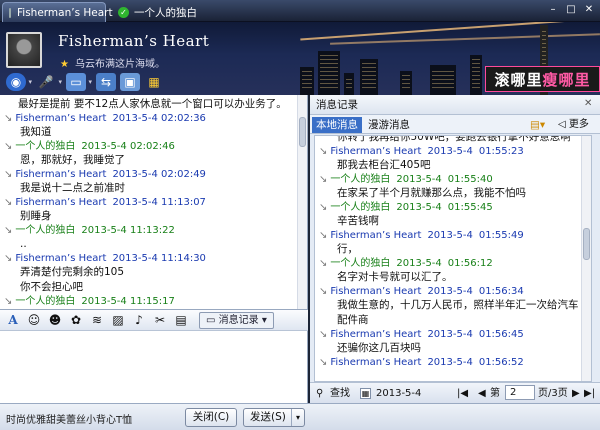  What do you see at coordinates (353, 320) in the screenshot?
I see `message-body: 配件商` at bounding box center [353, 320].